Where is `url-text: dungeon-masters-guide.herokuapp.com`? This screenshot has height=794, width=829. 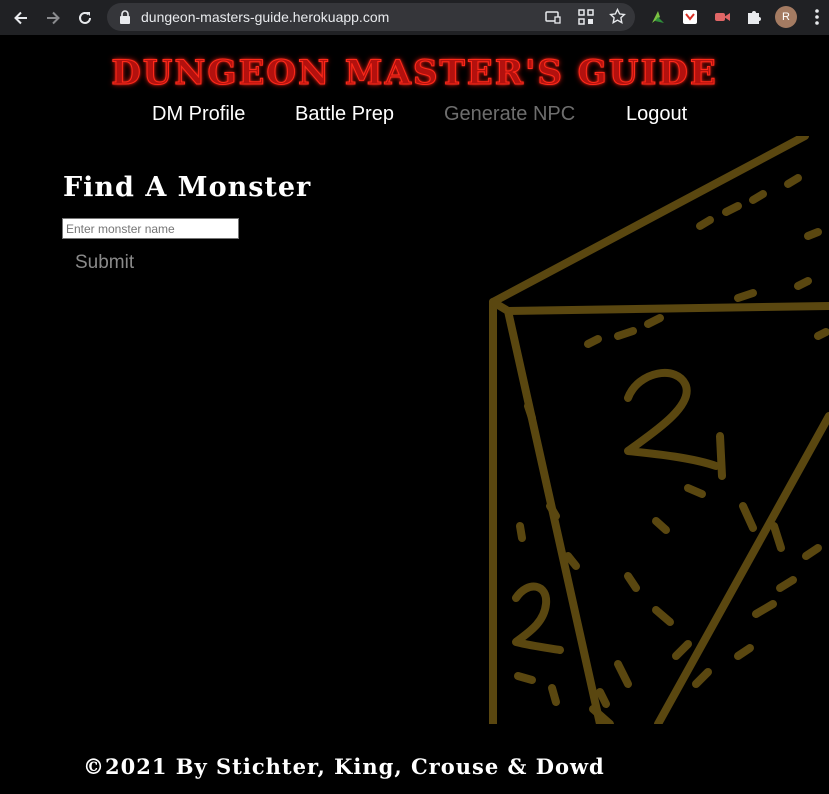 url-text: dungeon-masters-guide.herokuapp.com is located at coordinates (265, 17).